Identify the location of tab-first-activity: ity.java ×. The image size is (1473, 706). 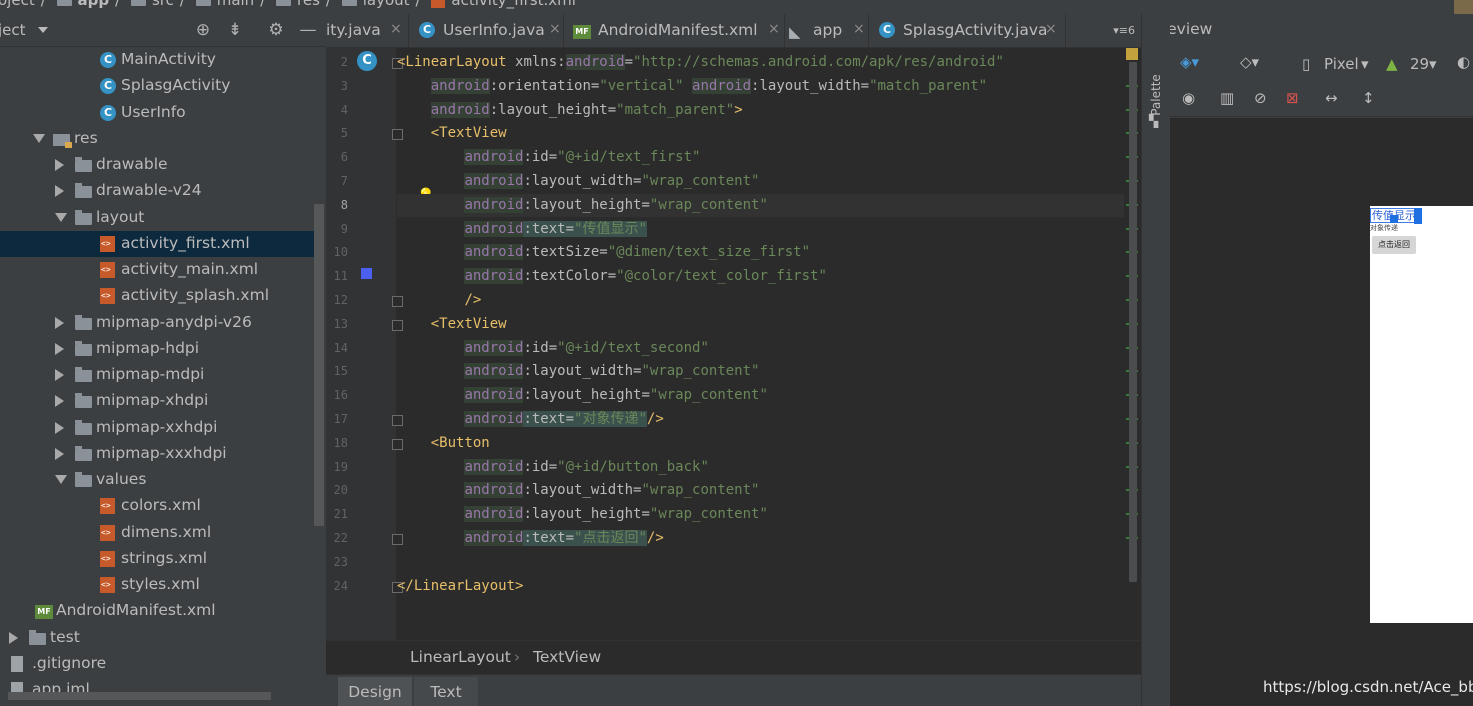
(367, 30).